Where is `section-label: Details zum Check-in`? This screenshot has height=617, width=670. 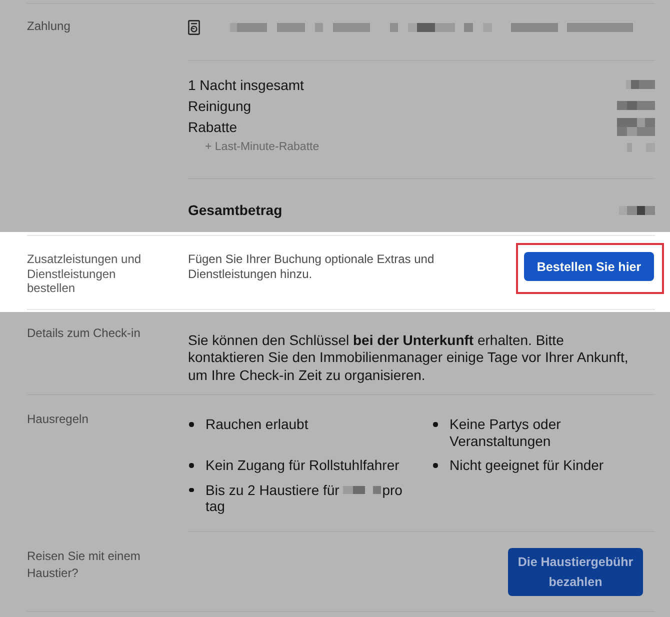 section-label: Details zum Check-in is located at coordinates (84, 332).